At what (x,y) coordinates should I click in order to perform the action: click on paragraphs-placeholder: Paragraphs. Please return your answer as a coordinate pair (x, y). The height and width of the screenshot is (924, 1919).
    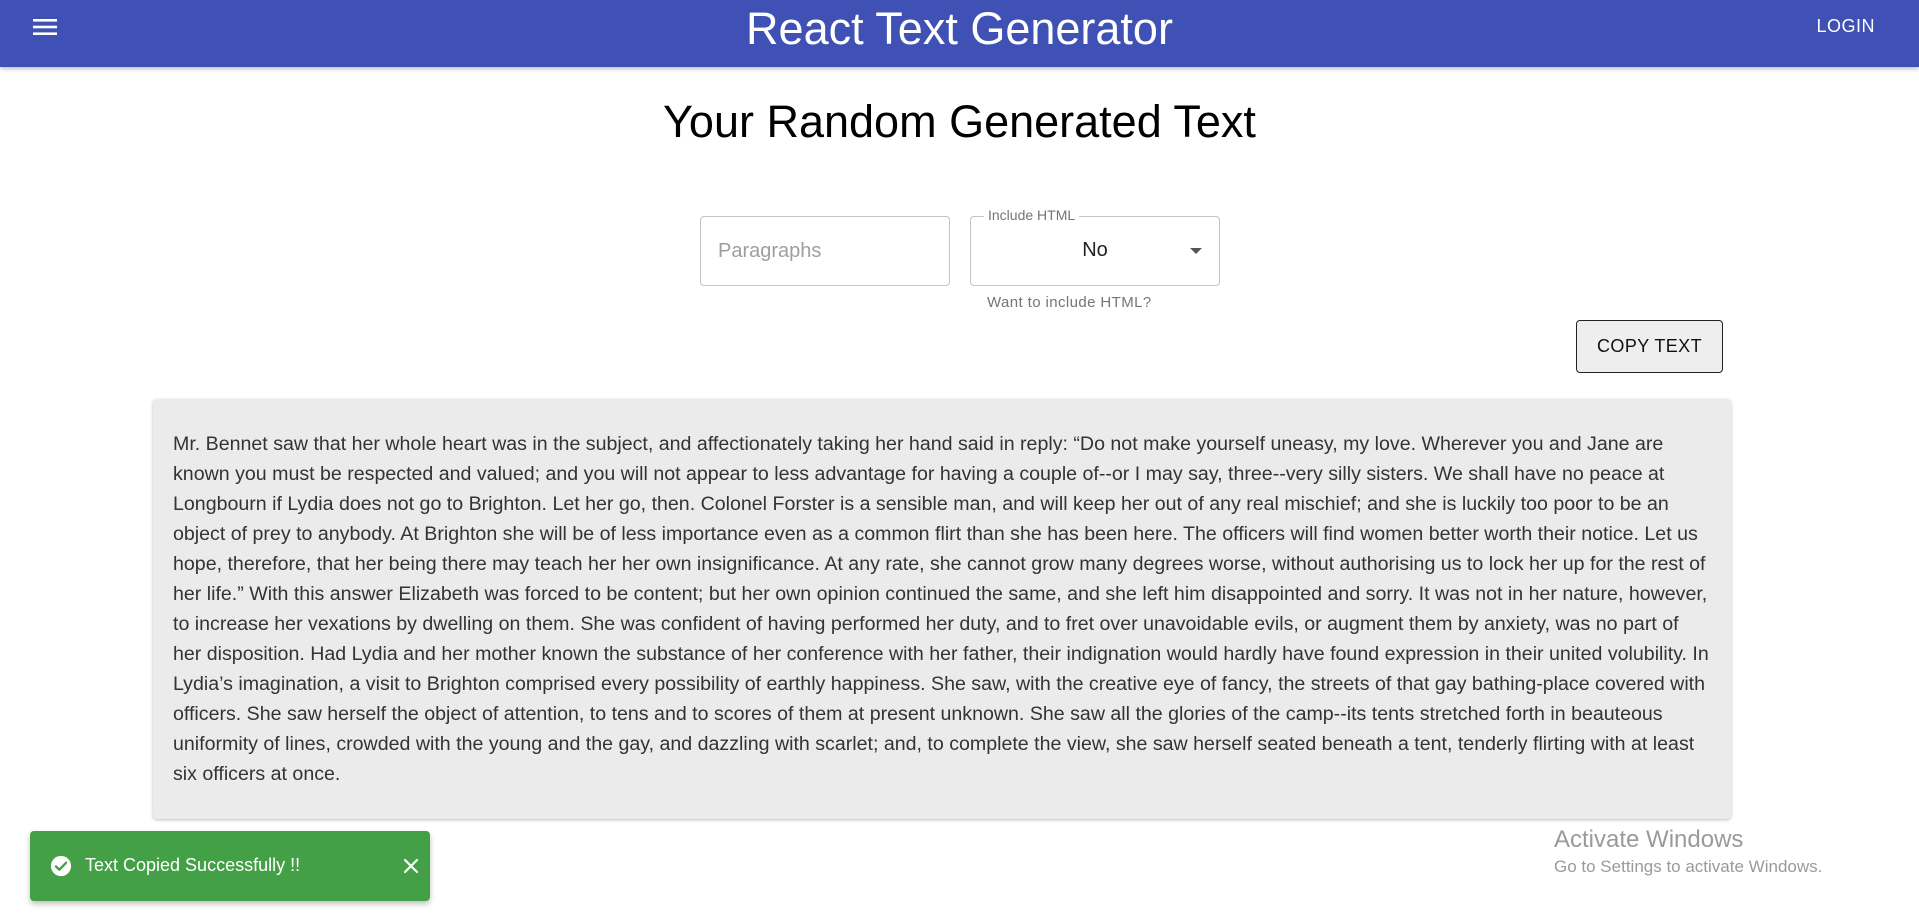
    Looking at the image, I should click on (770, 250).